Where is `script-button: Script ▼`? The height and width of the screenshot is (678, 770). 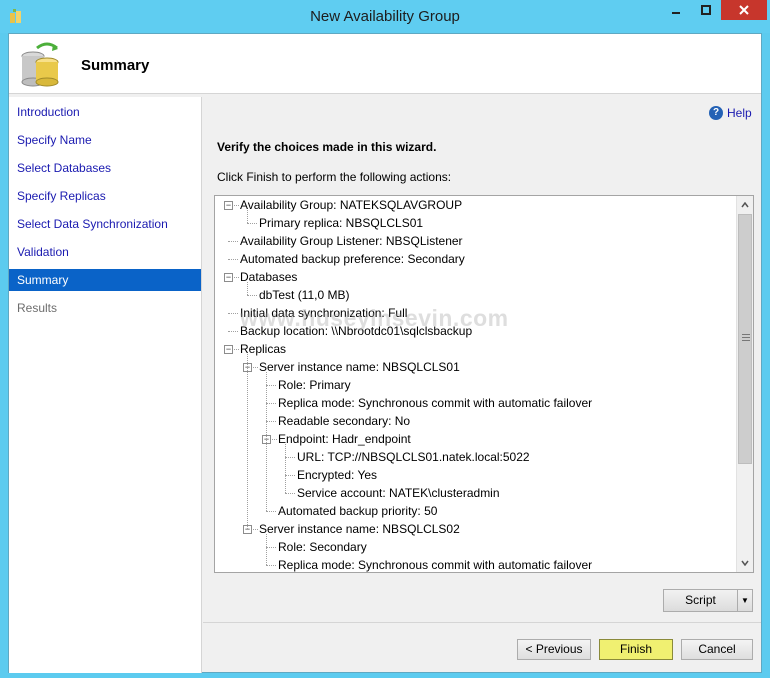 script-button: Script ▼ is located at coordinates (708, 600).